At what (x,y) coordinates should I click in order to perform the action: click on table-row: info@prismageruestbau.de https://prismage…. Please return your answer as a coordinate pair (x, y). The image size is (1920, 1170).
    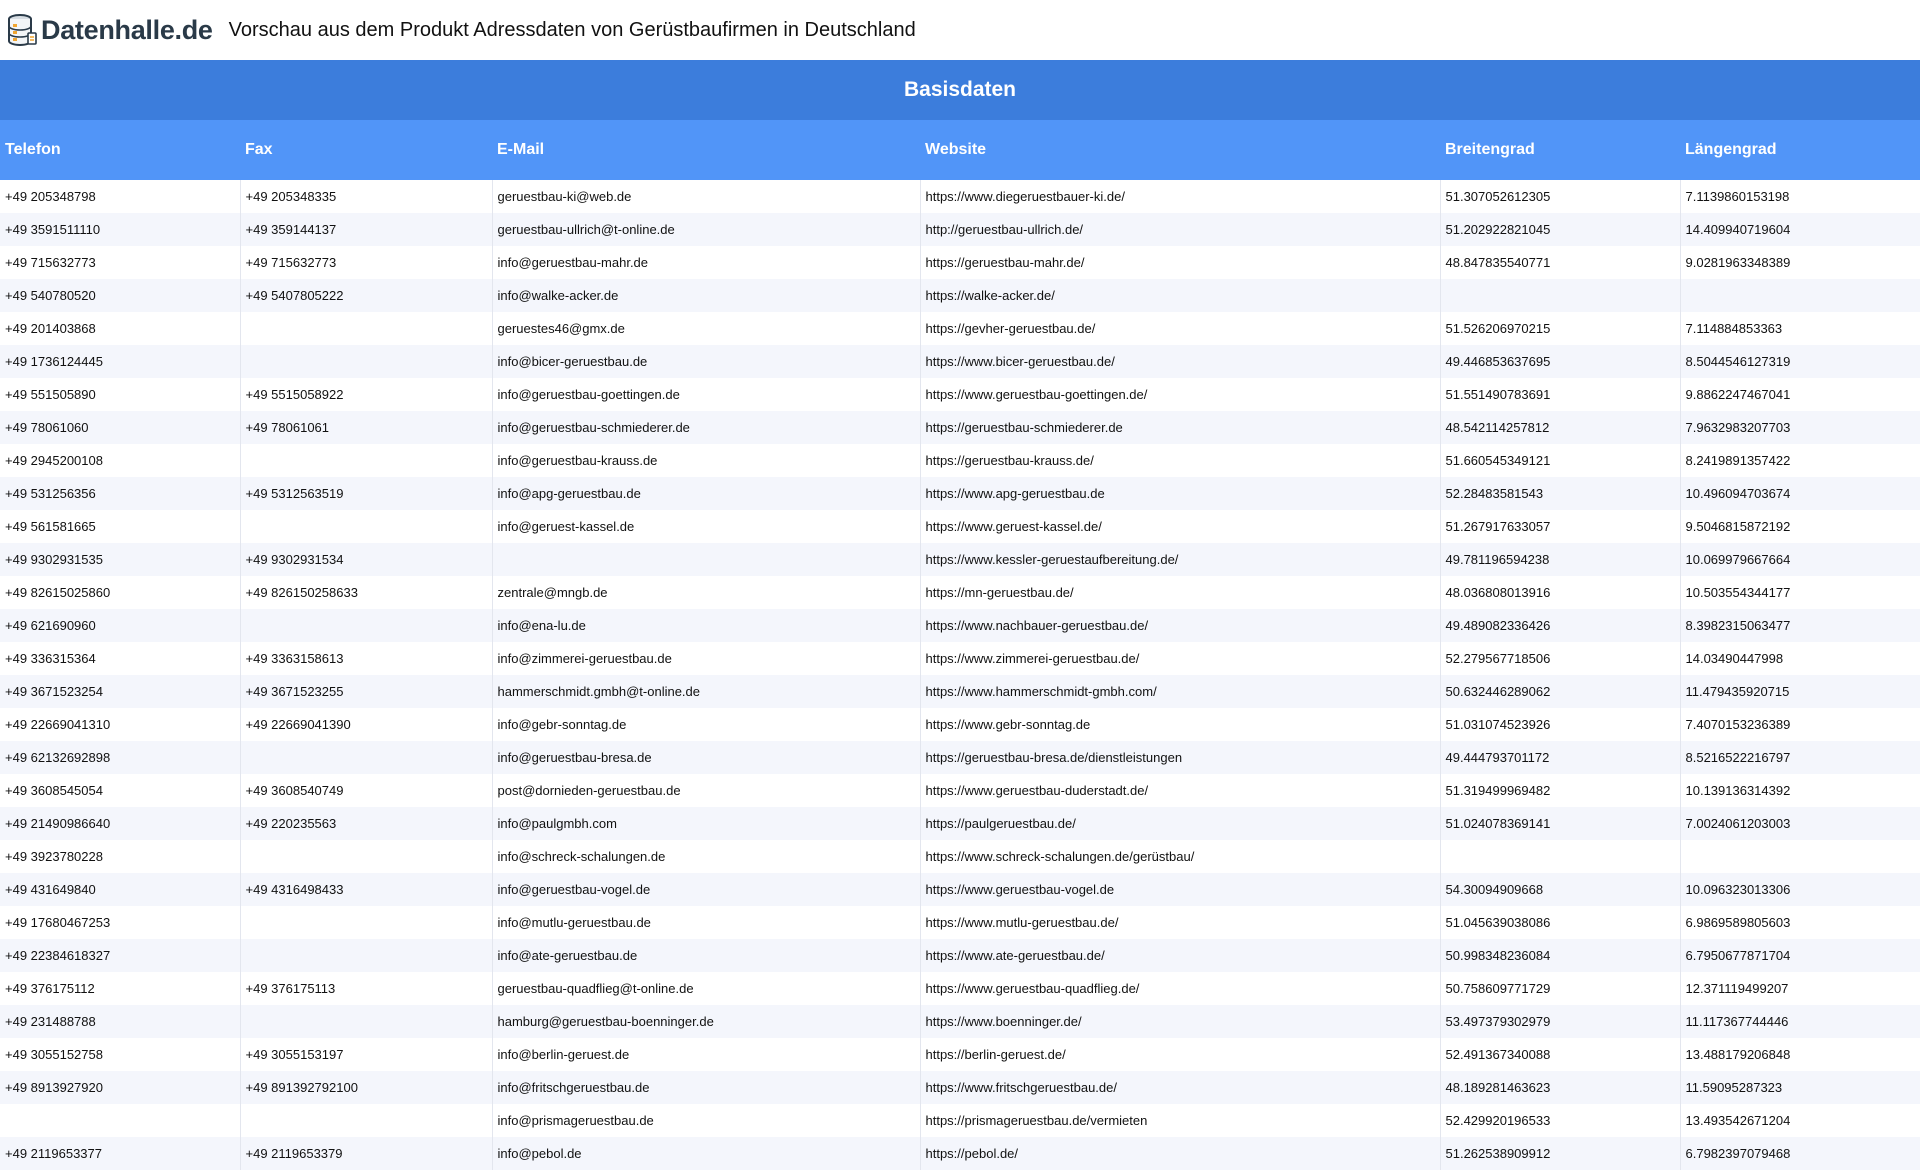
    Looking at the image, I should click on (960, 1120).